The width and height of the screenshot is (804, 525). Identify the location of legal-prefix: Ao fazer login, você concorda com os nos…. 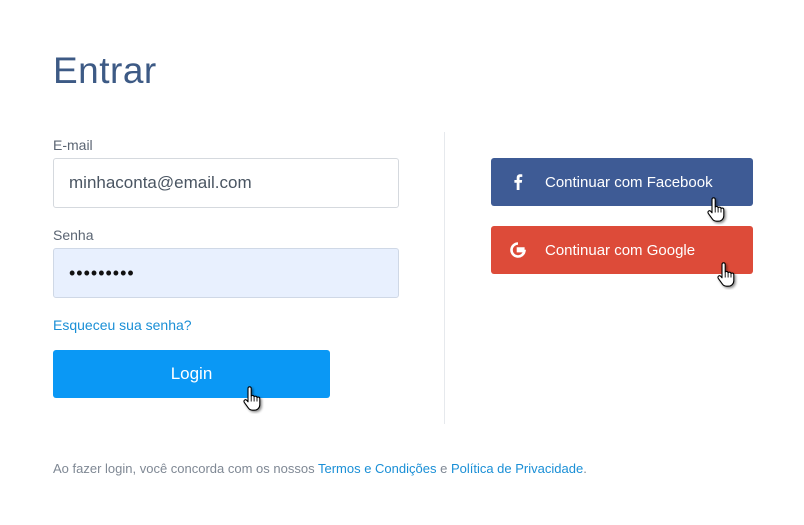
(185, 468).